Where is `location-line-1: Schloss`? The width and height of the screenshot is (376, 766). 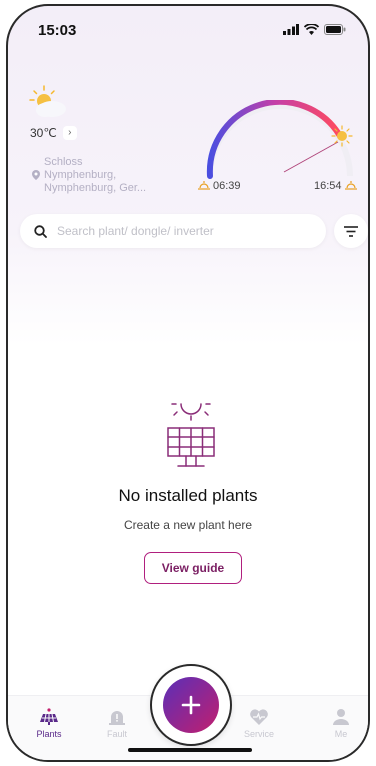
location-line-1: Schloss is located at coordinates (63, 162).